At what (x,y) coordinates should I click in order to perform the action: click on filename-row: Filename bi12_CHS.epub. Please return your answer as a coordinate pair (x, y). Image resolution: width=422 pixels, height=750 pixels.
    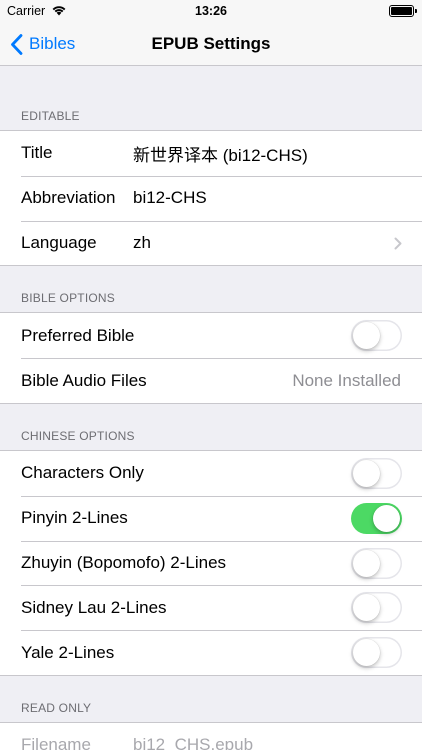
    Looking at the image, I should click on (211, 736).